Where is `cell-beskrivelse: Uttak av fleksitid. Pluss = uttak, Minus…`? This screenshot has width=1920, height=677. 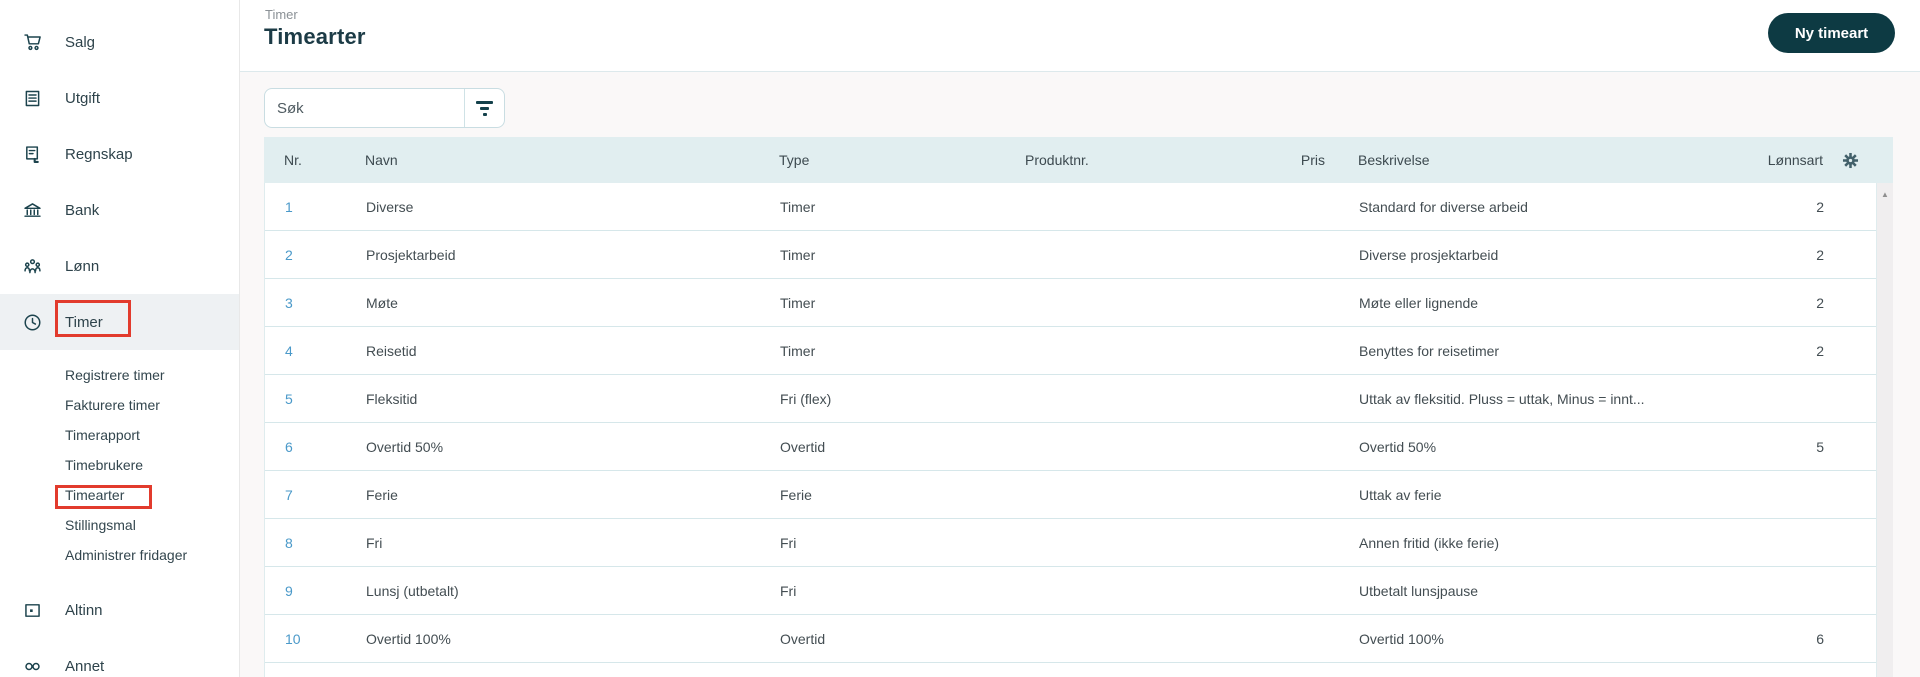 cell-beskrivelse: Uttak av fleksitid. Pluss = uttak, Minus… is located at coordinates (1502, 398).